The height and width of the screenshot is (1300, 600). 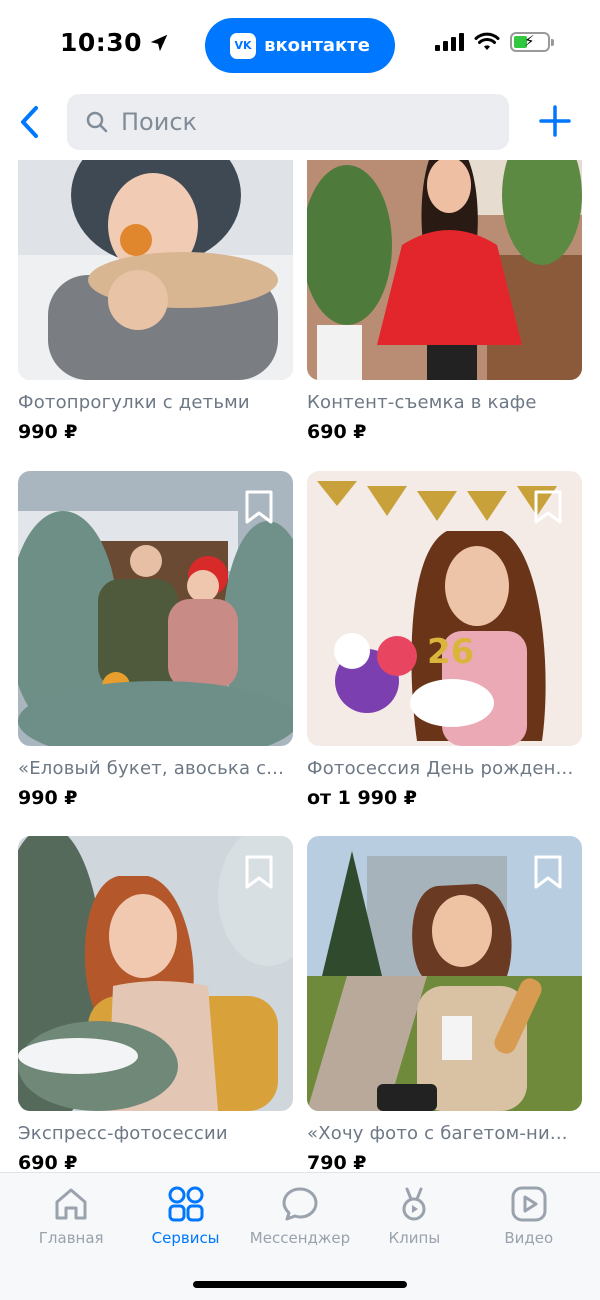 I want to click on wifi-icon, so click(x=487, y=41).